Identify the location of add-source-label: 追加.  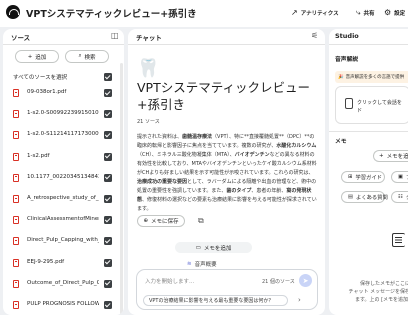
(41, 57).